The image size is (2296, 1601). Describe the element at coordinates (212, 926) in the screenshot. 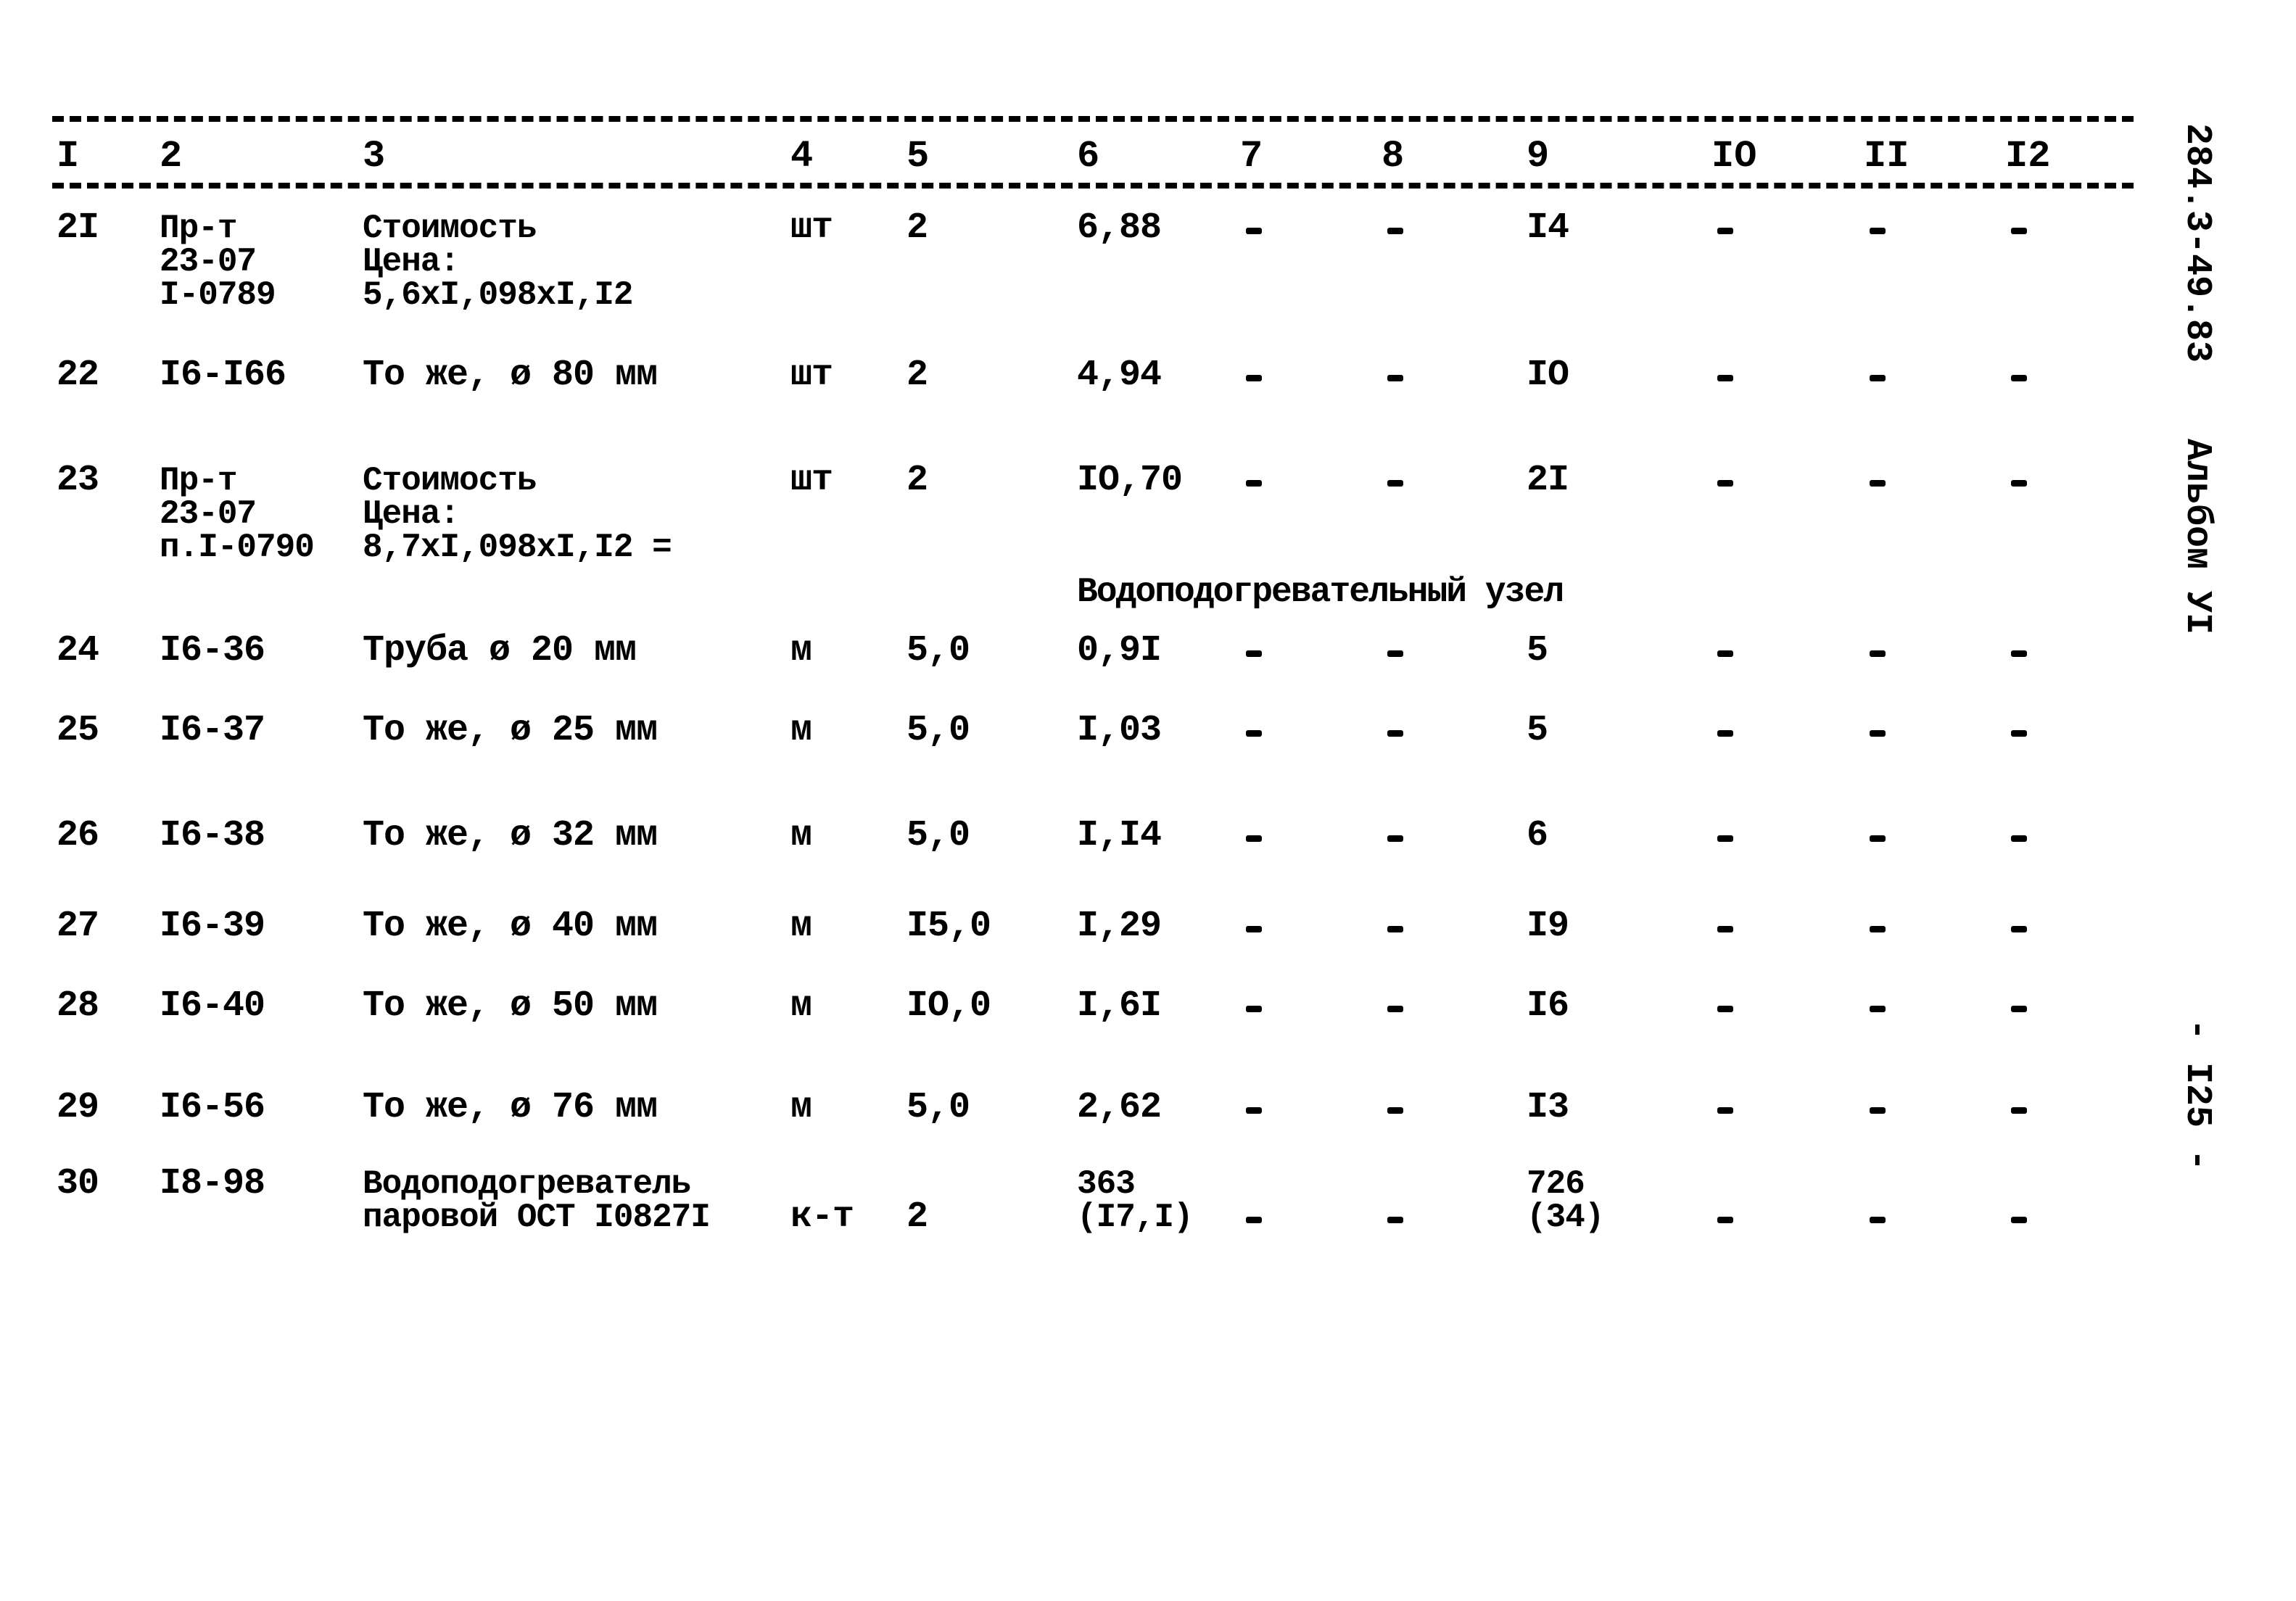

I see `code: I6-39` at that location.